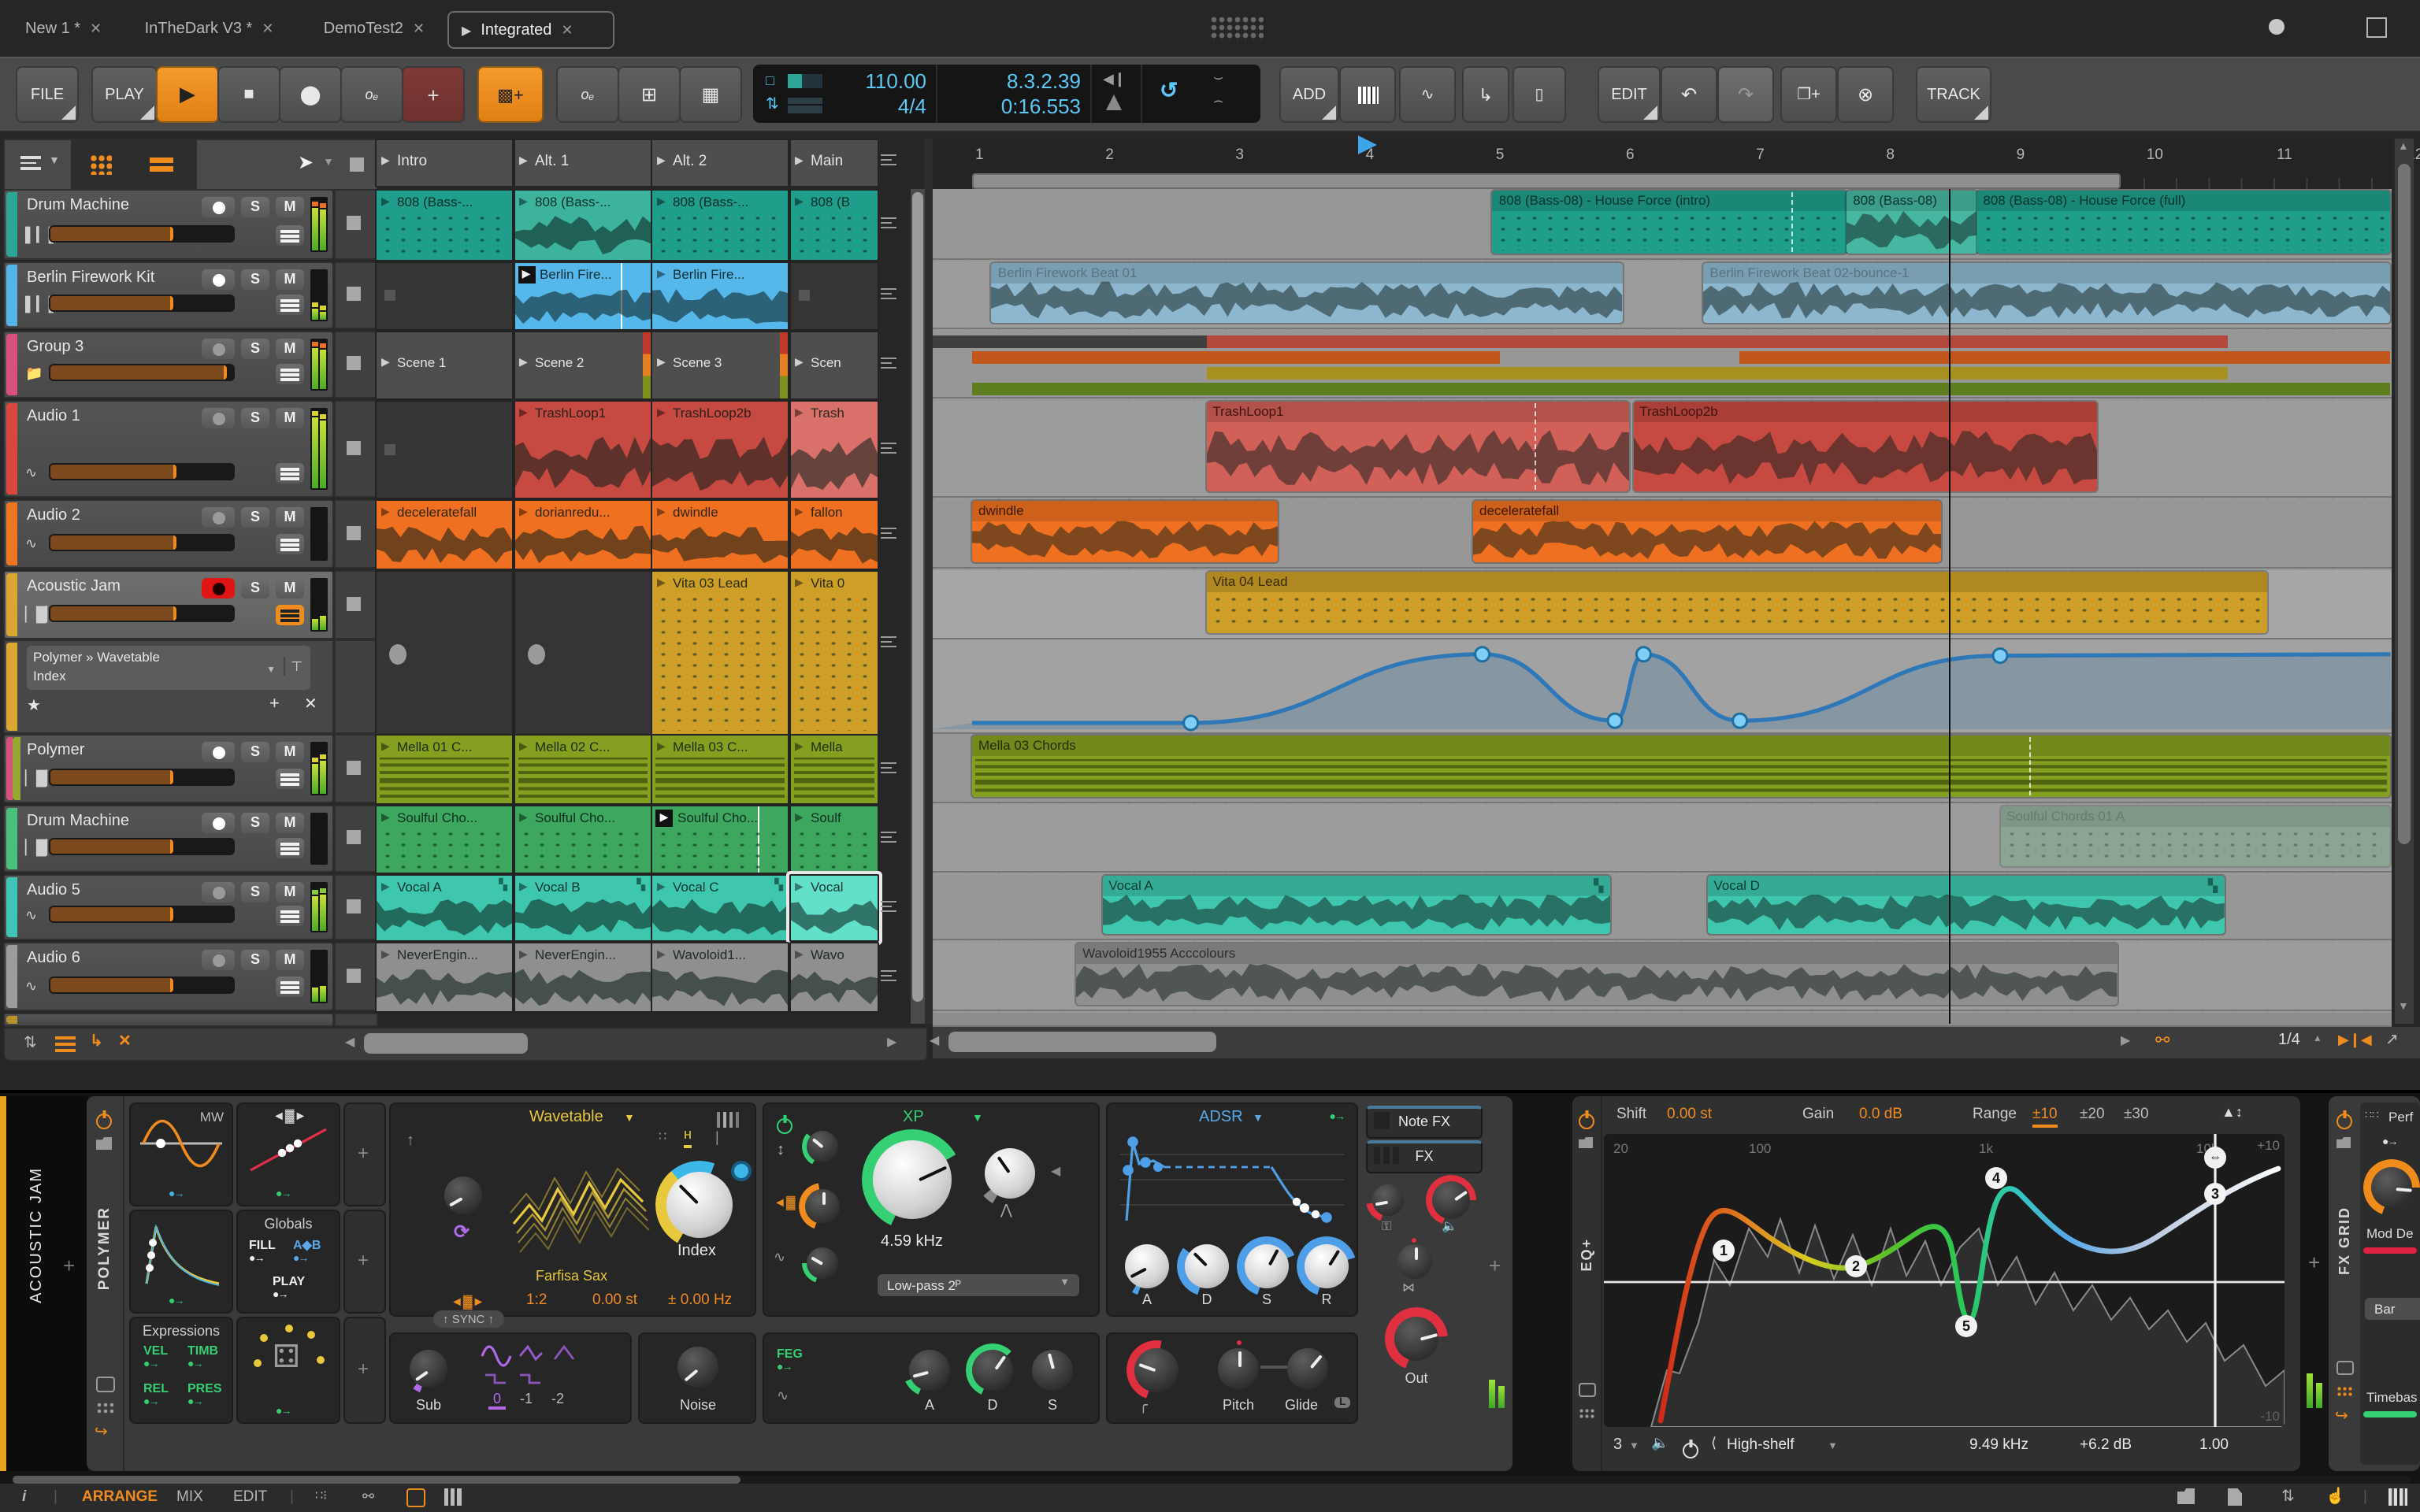 The width and height of the screenshot is (2420, 1512). I want to click on feg-decay-knob, so click(993, 1370).